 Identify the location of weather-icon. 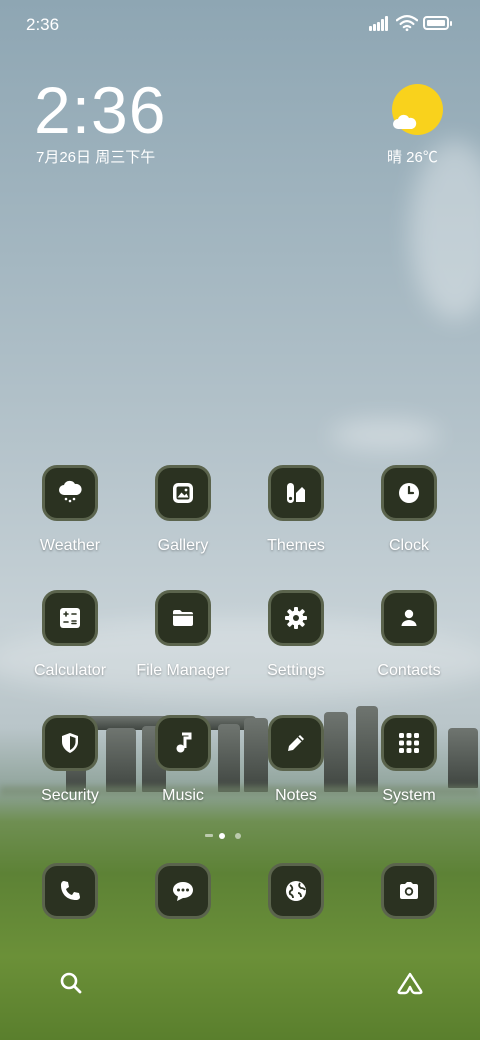
(70, 493).